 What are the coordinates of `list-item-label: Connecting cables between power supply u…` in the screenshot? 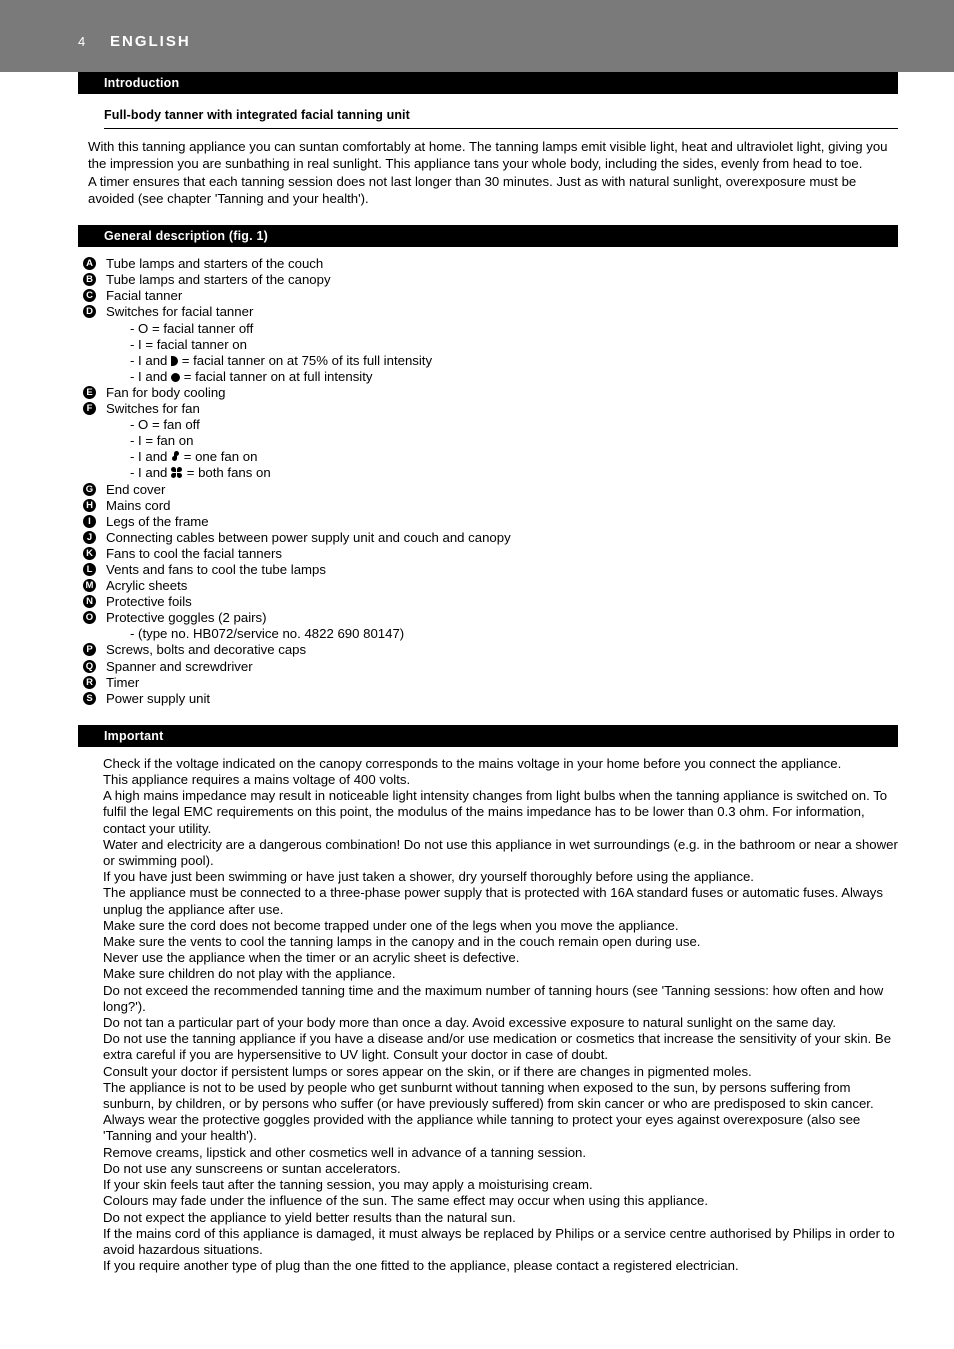 It's located at (308, 537).